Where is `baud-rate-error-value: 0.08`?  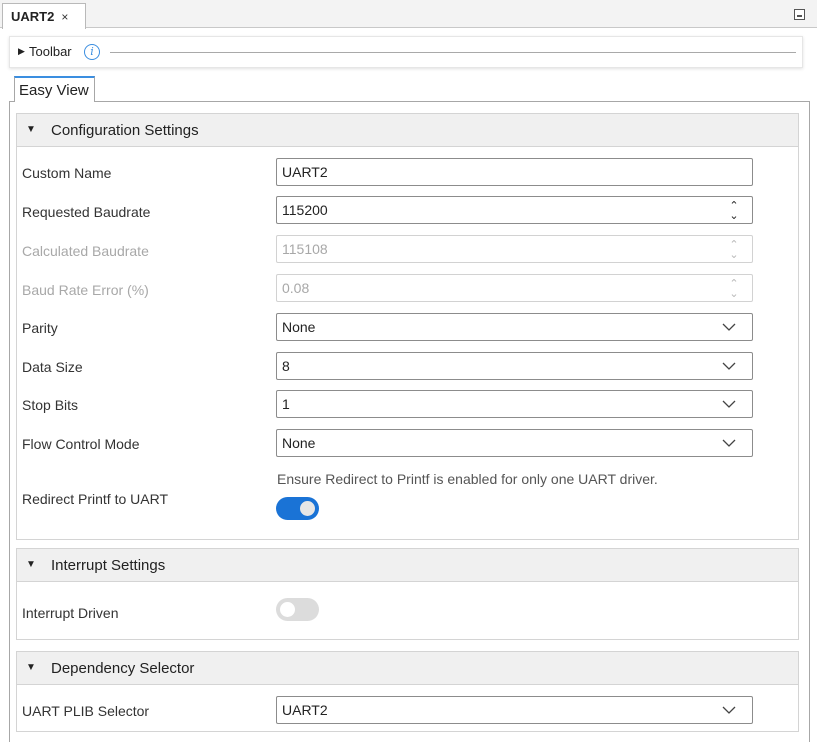 baud-rate-error-value: 0.08 is located at coordinates (296, 288).